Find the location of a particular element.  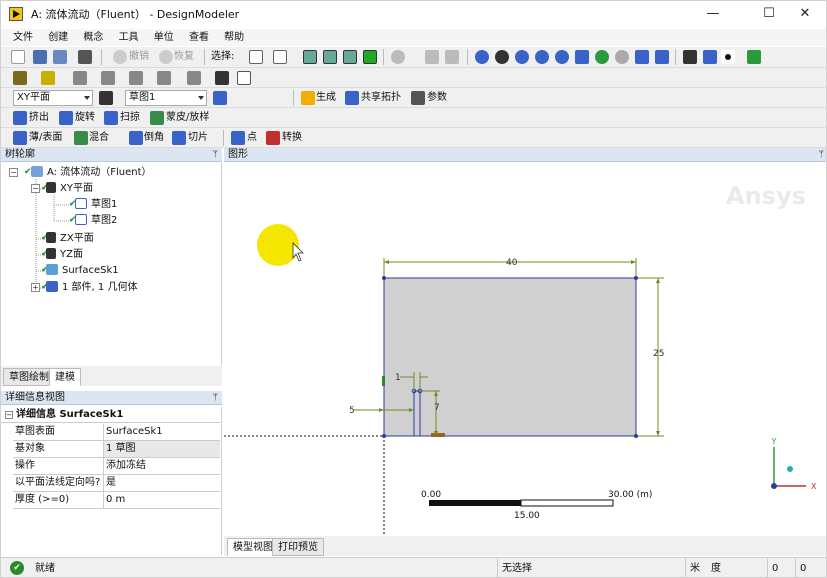

blend-icon is located at coordinates (81, 138).